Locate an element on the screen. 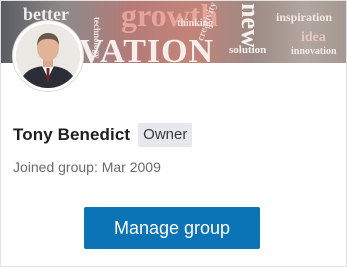  person-photo is located at coordinates (48, 56).